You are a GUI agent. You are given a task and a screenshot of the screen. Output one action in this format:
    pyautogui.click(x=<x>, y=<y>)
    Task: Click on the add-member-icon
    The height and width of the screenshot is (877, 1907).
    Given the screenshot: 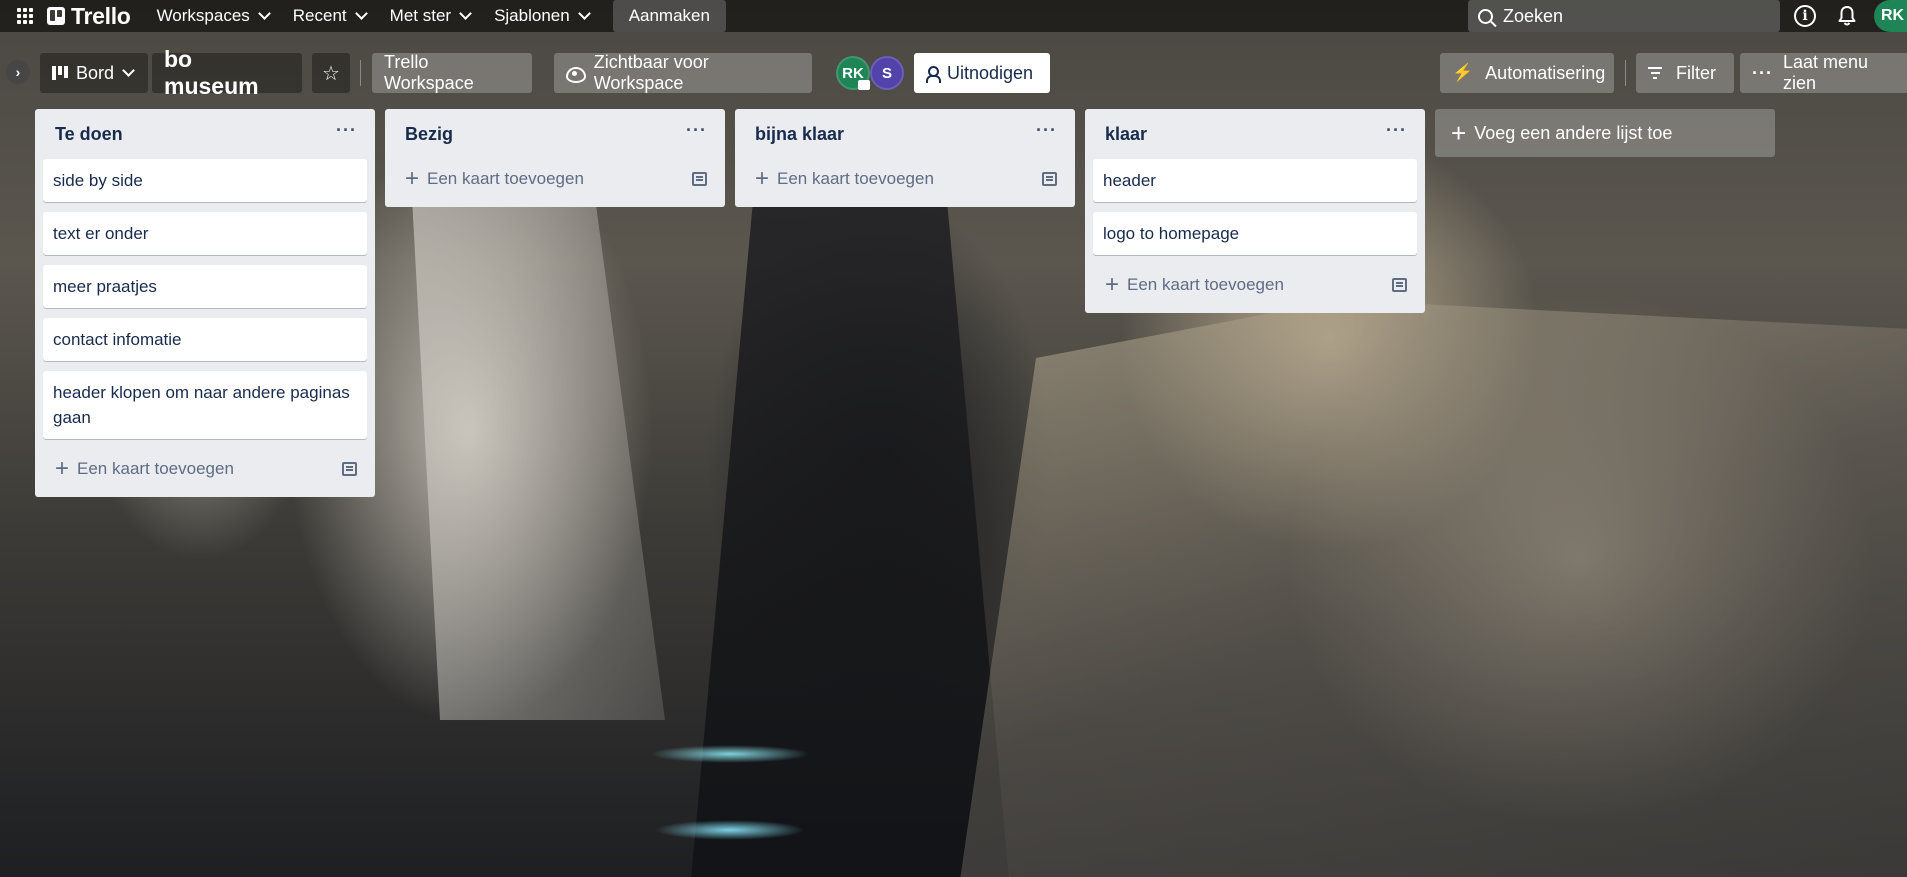 What is the action you would take?
    pyautogui.click(x=933, y=74)
    